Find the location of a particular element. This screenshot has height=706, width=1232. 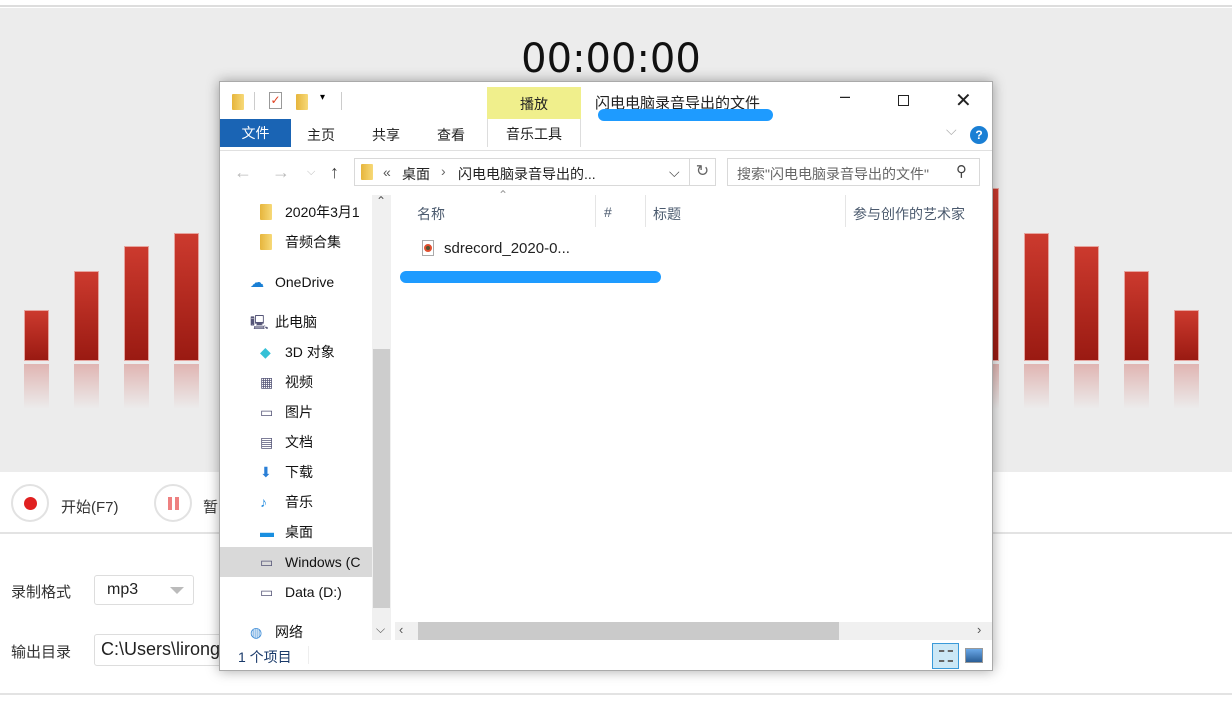

address-dropdown-icon: ⌵ is located at coordinates (674, 172).